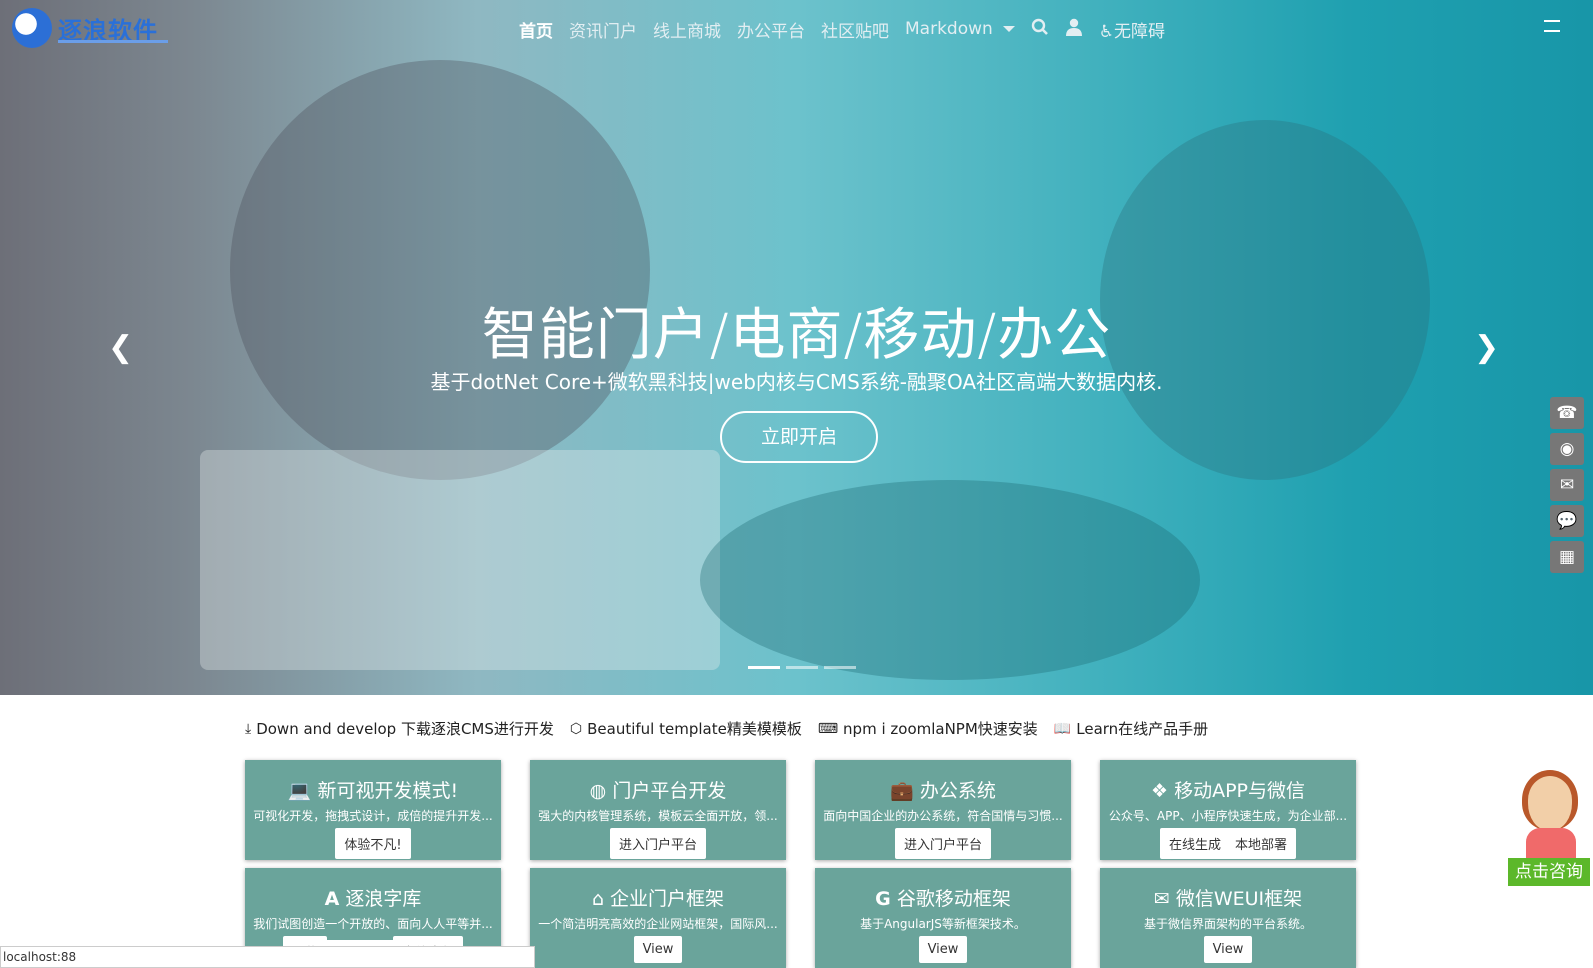 This screenshot has width=1593, height=968. I want to click on phone-icon: ☎, so click(1567, 413).